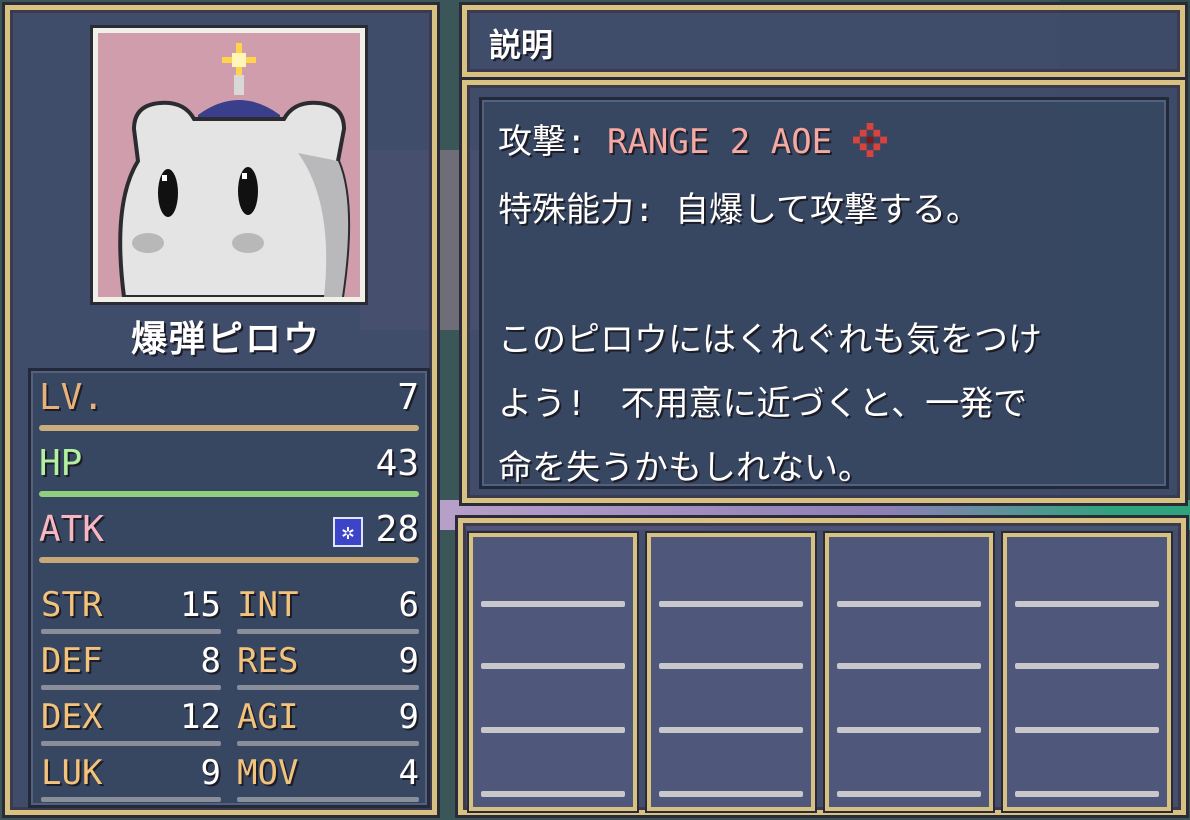 The image size is (1190, 820). Describe the element at coordinates (229, 473) in the screenshot. I see `stat-hp: HP 43` at that location.